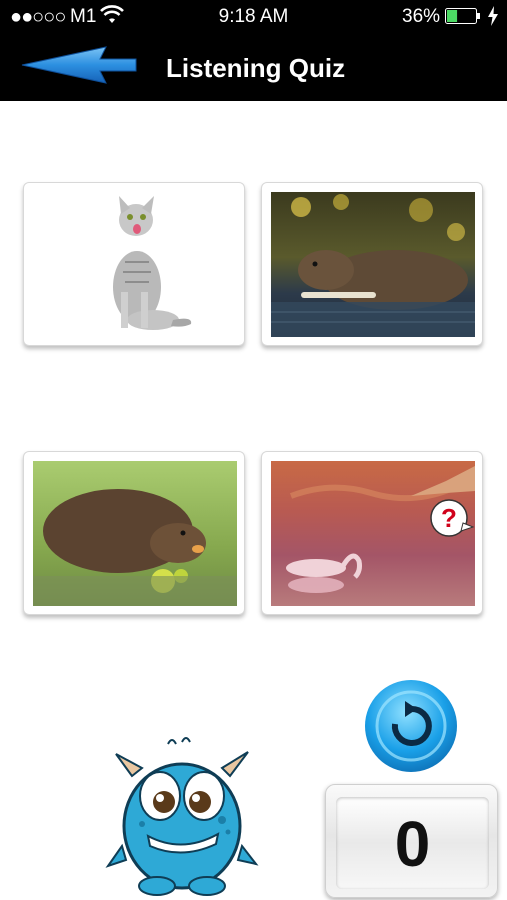 The height and width of the screenshot is (900, 507). I want to click on answer-card-flamingo: ?, so click(372, 533).